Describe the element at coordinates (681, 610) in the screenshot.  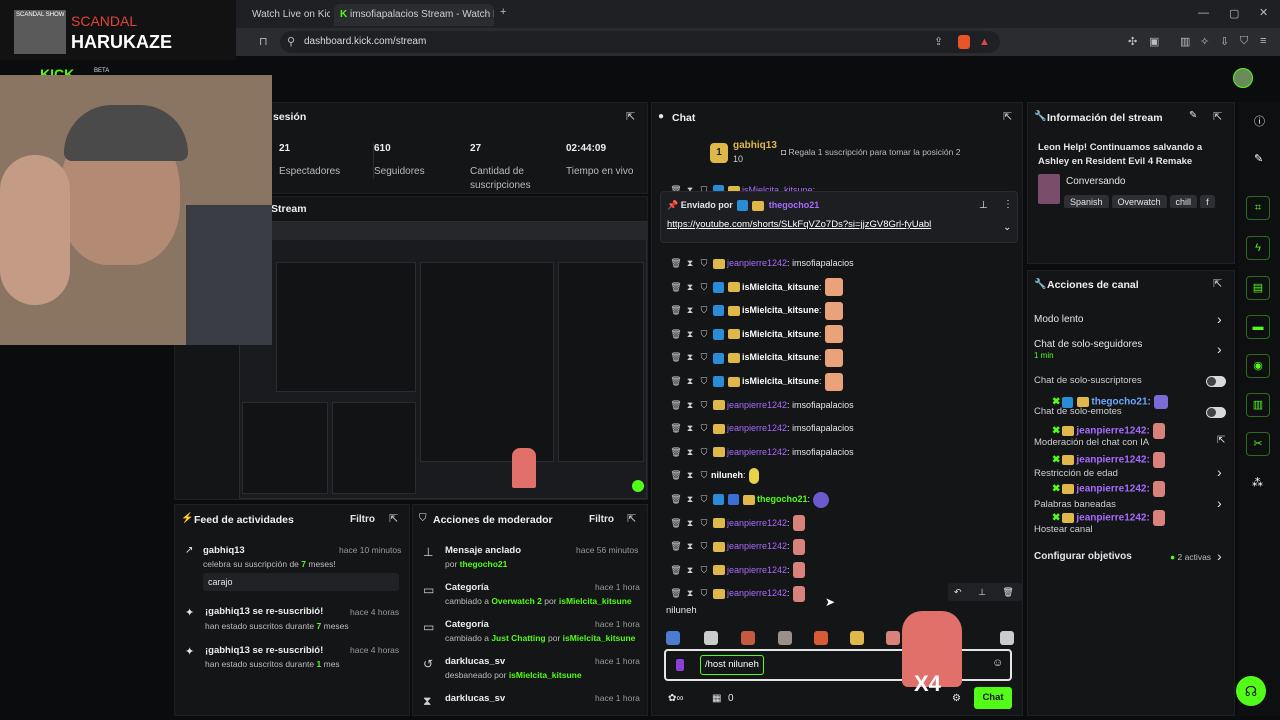
I see `autocomplete-user: niluneh` at that location.